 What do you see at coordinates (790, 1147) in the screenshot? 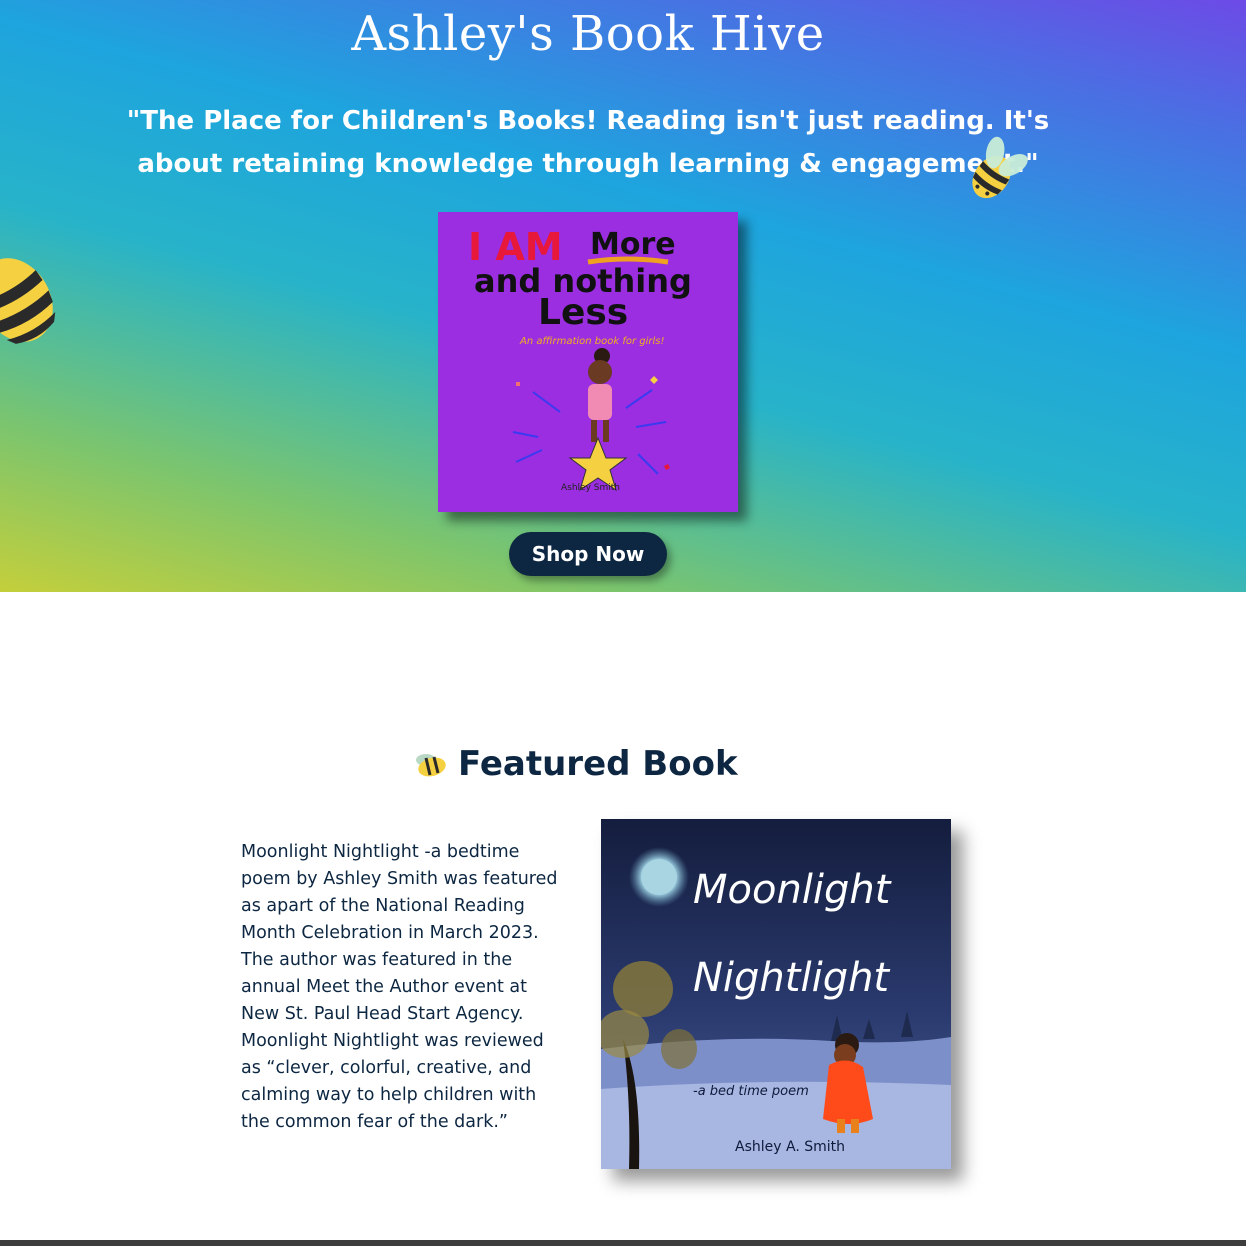
I see `featured-cover-author: Ashley A. Smith` at bounding box center [790, 1147].